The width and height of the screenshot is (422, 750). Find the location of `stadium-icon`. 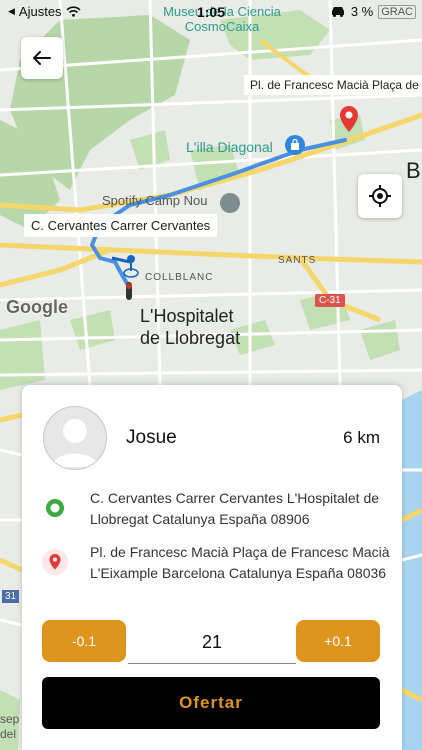

stadium-icon is located at coordinates (230, 203).